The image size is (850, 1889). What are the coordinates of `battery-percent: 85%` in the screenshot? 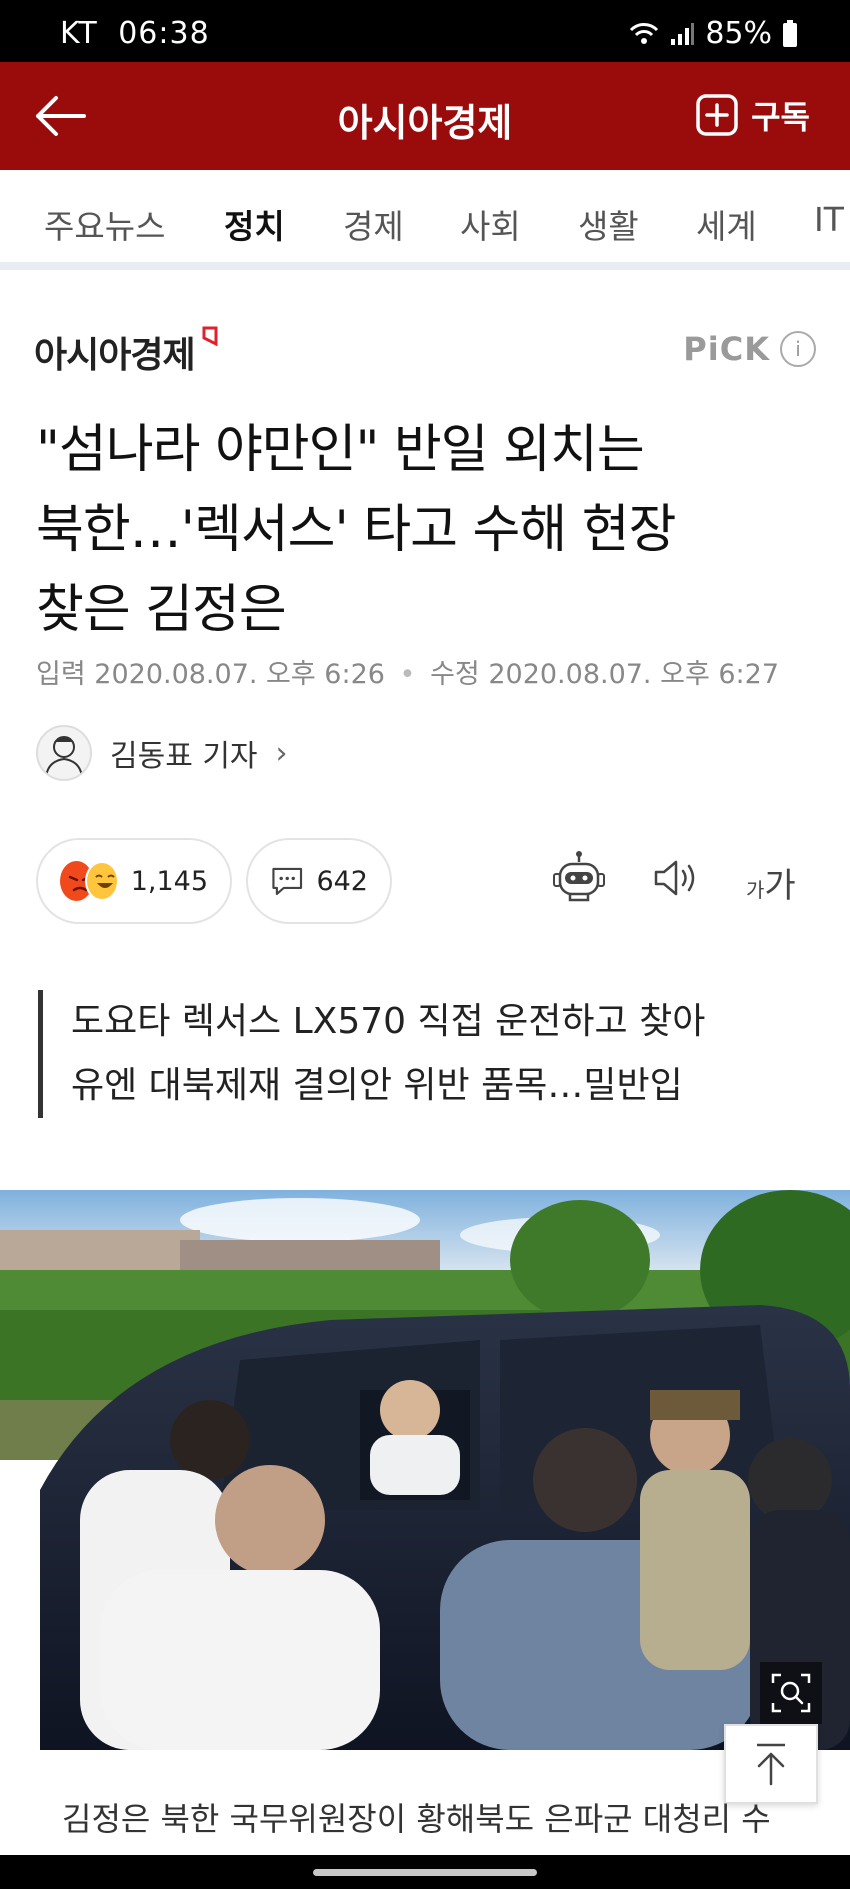 It's located at (738, 33).